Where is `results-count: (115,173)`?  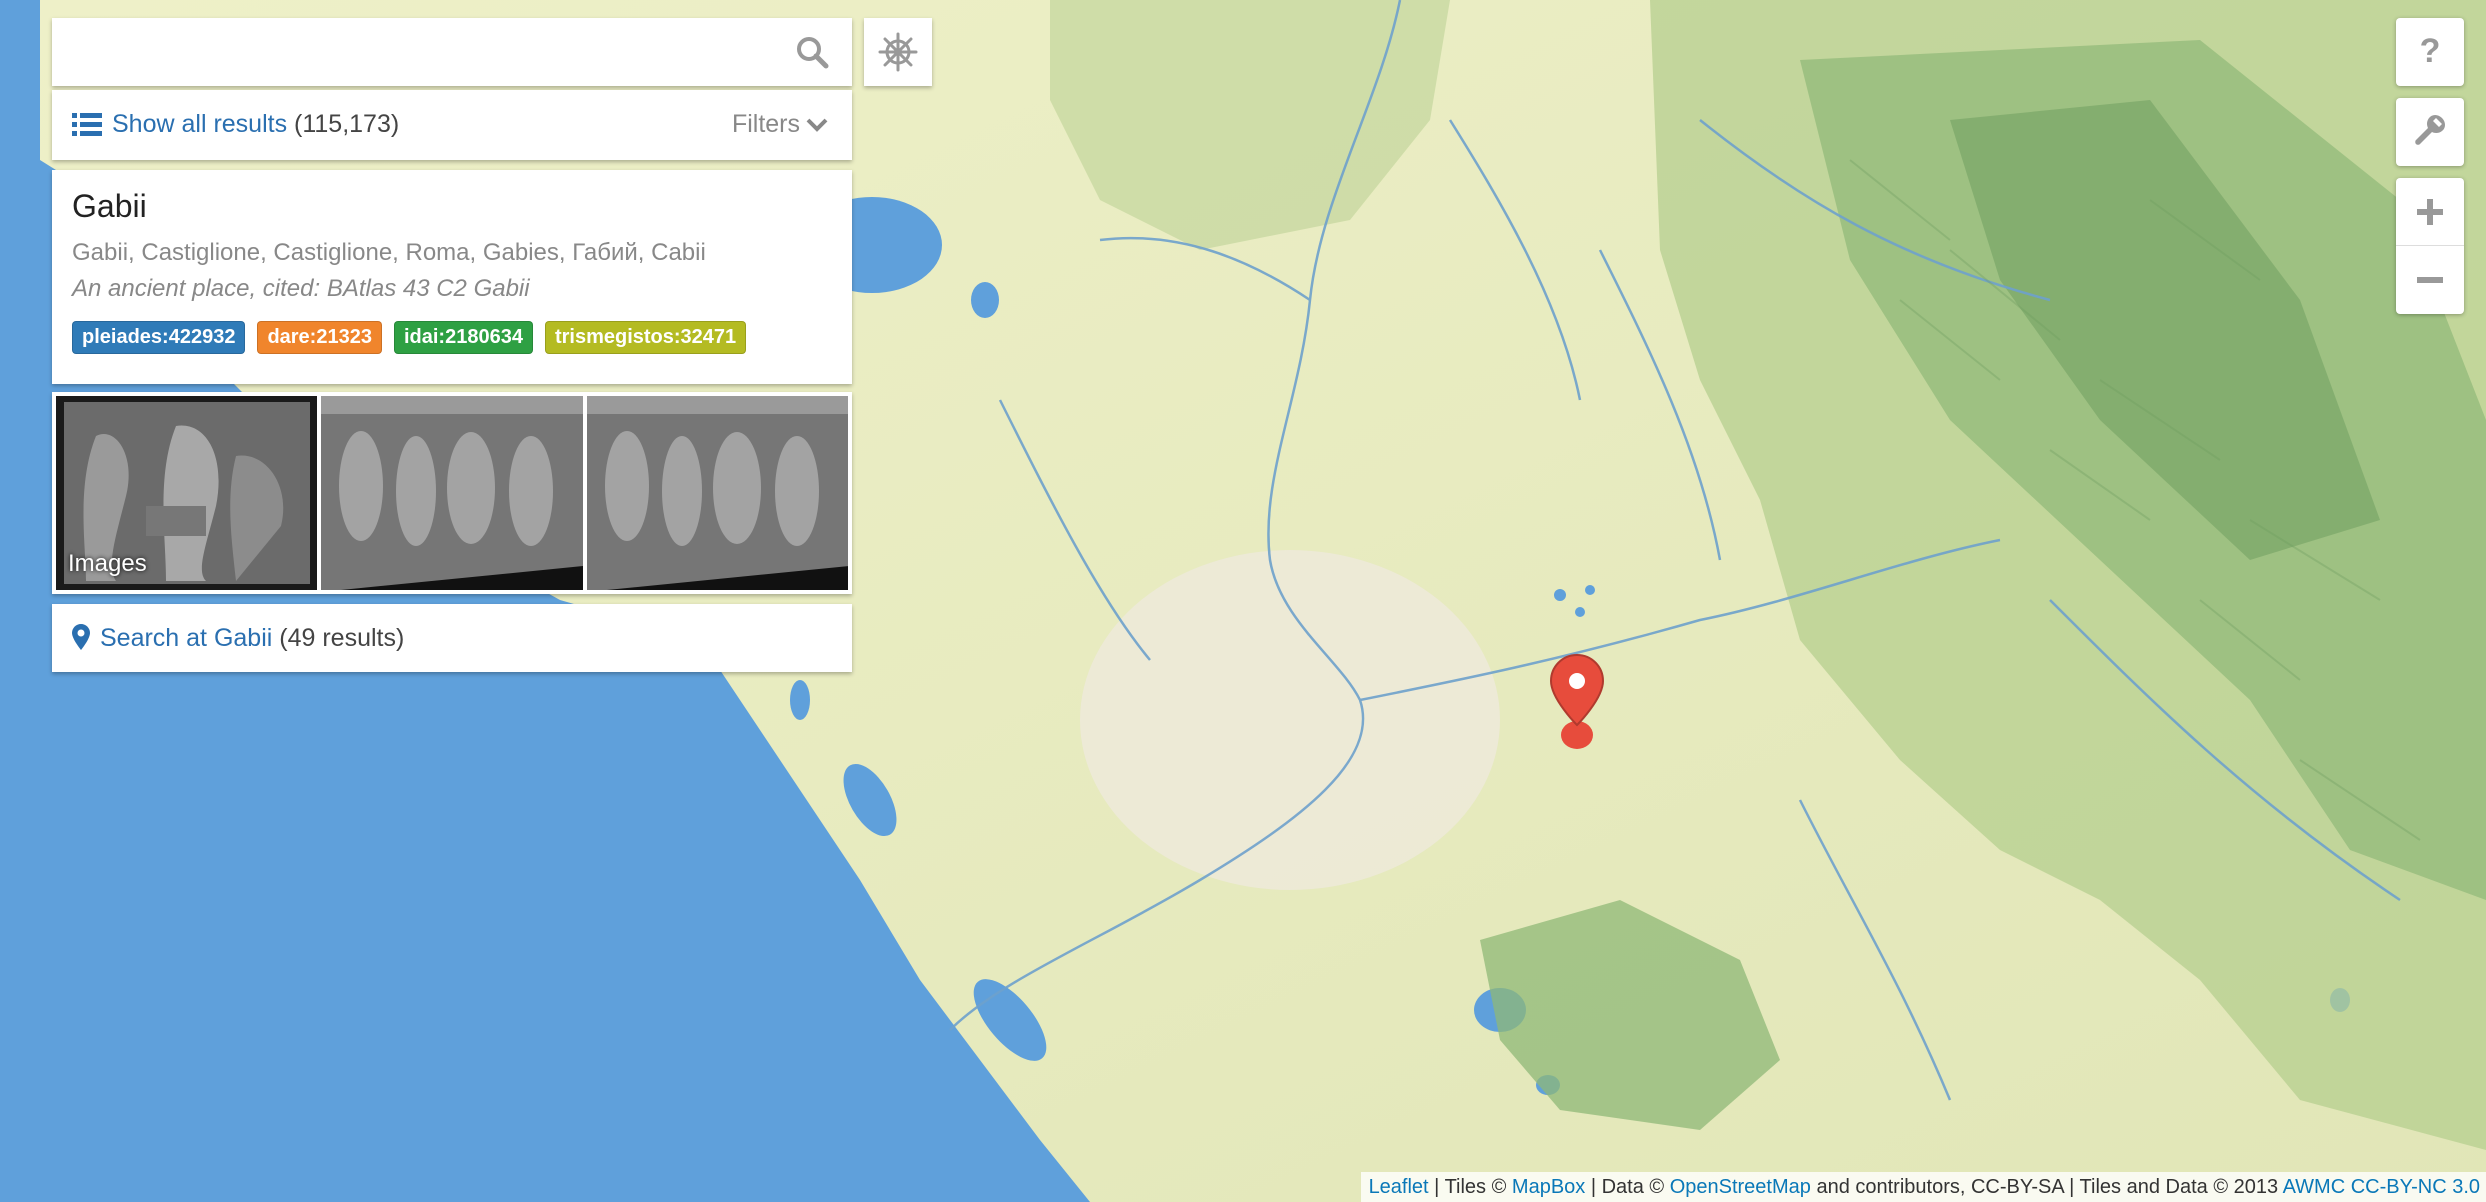
results-count: (115,173) is located at coordinates (347, 124).